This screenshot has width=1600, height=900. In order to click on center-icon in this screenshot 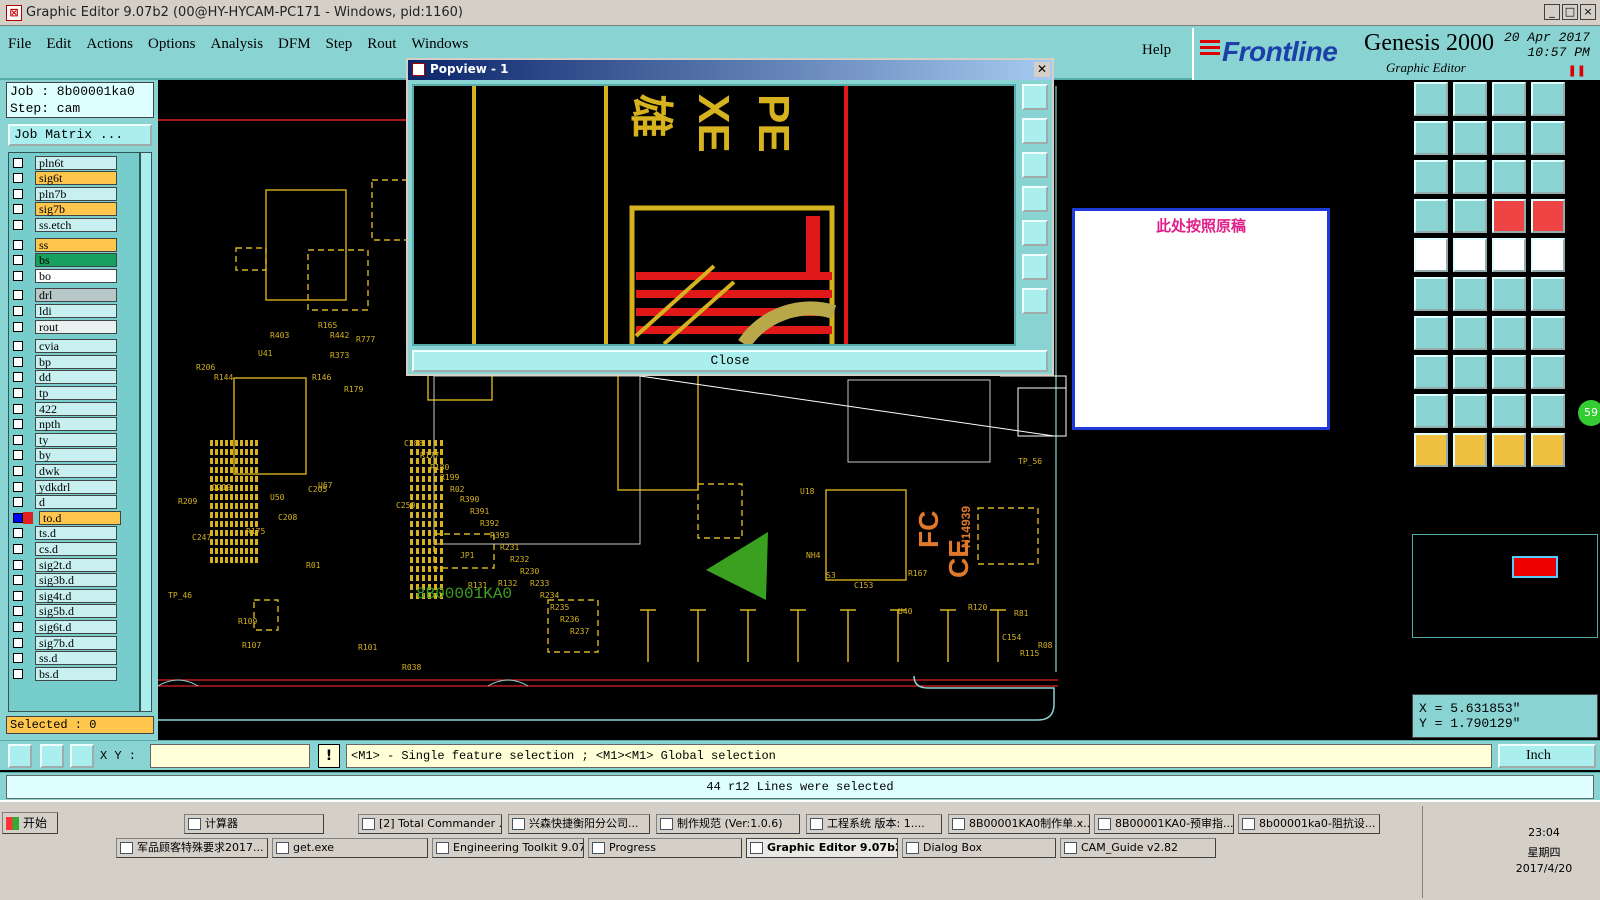, I will do `click(1470, 177)`.